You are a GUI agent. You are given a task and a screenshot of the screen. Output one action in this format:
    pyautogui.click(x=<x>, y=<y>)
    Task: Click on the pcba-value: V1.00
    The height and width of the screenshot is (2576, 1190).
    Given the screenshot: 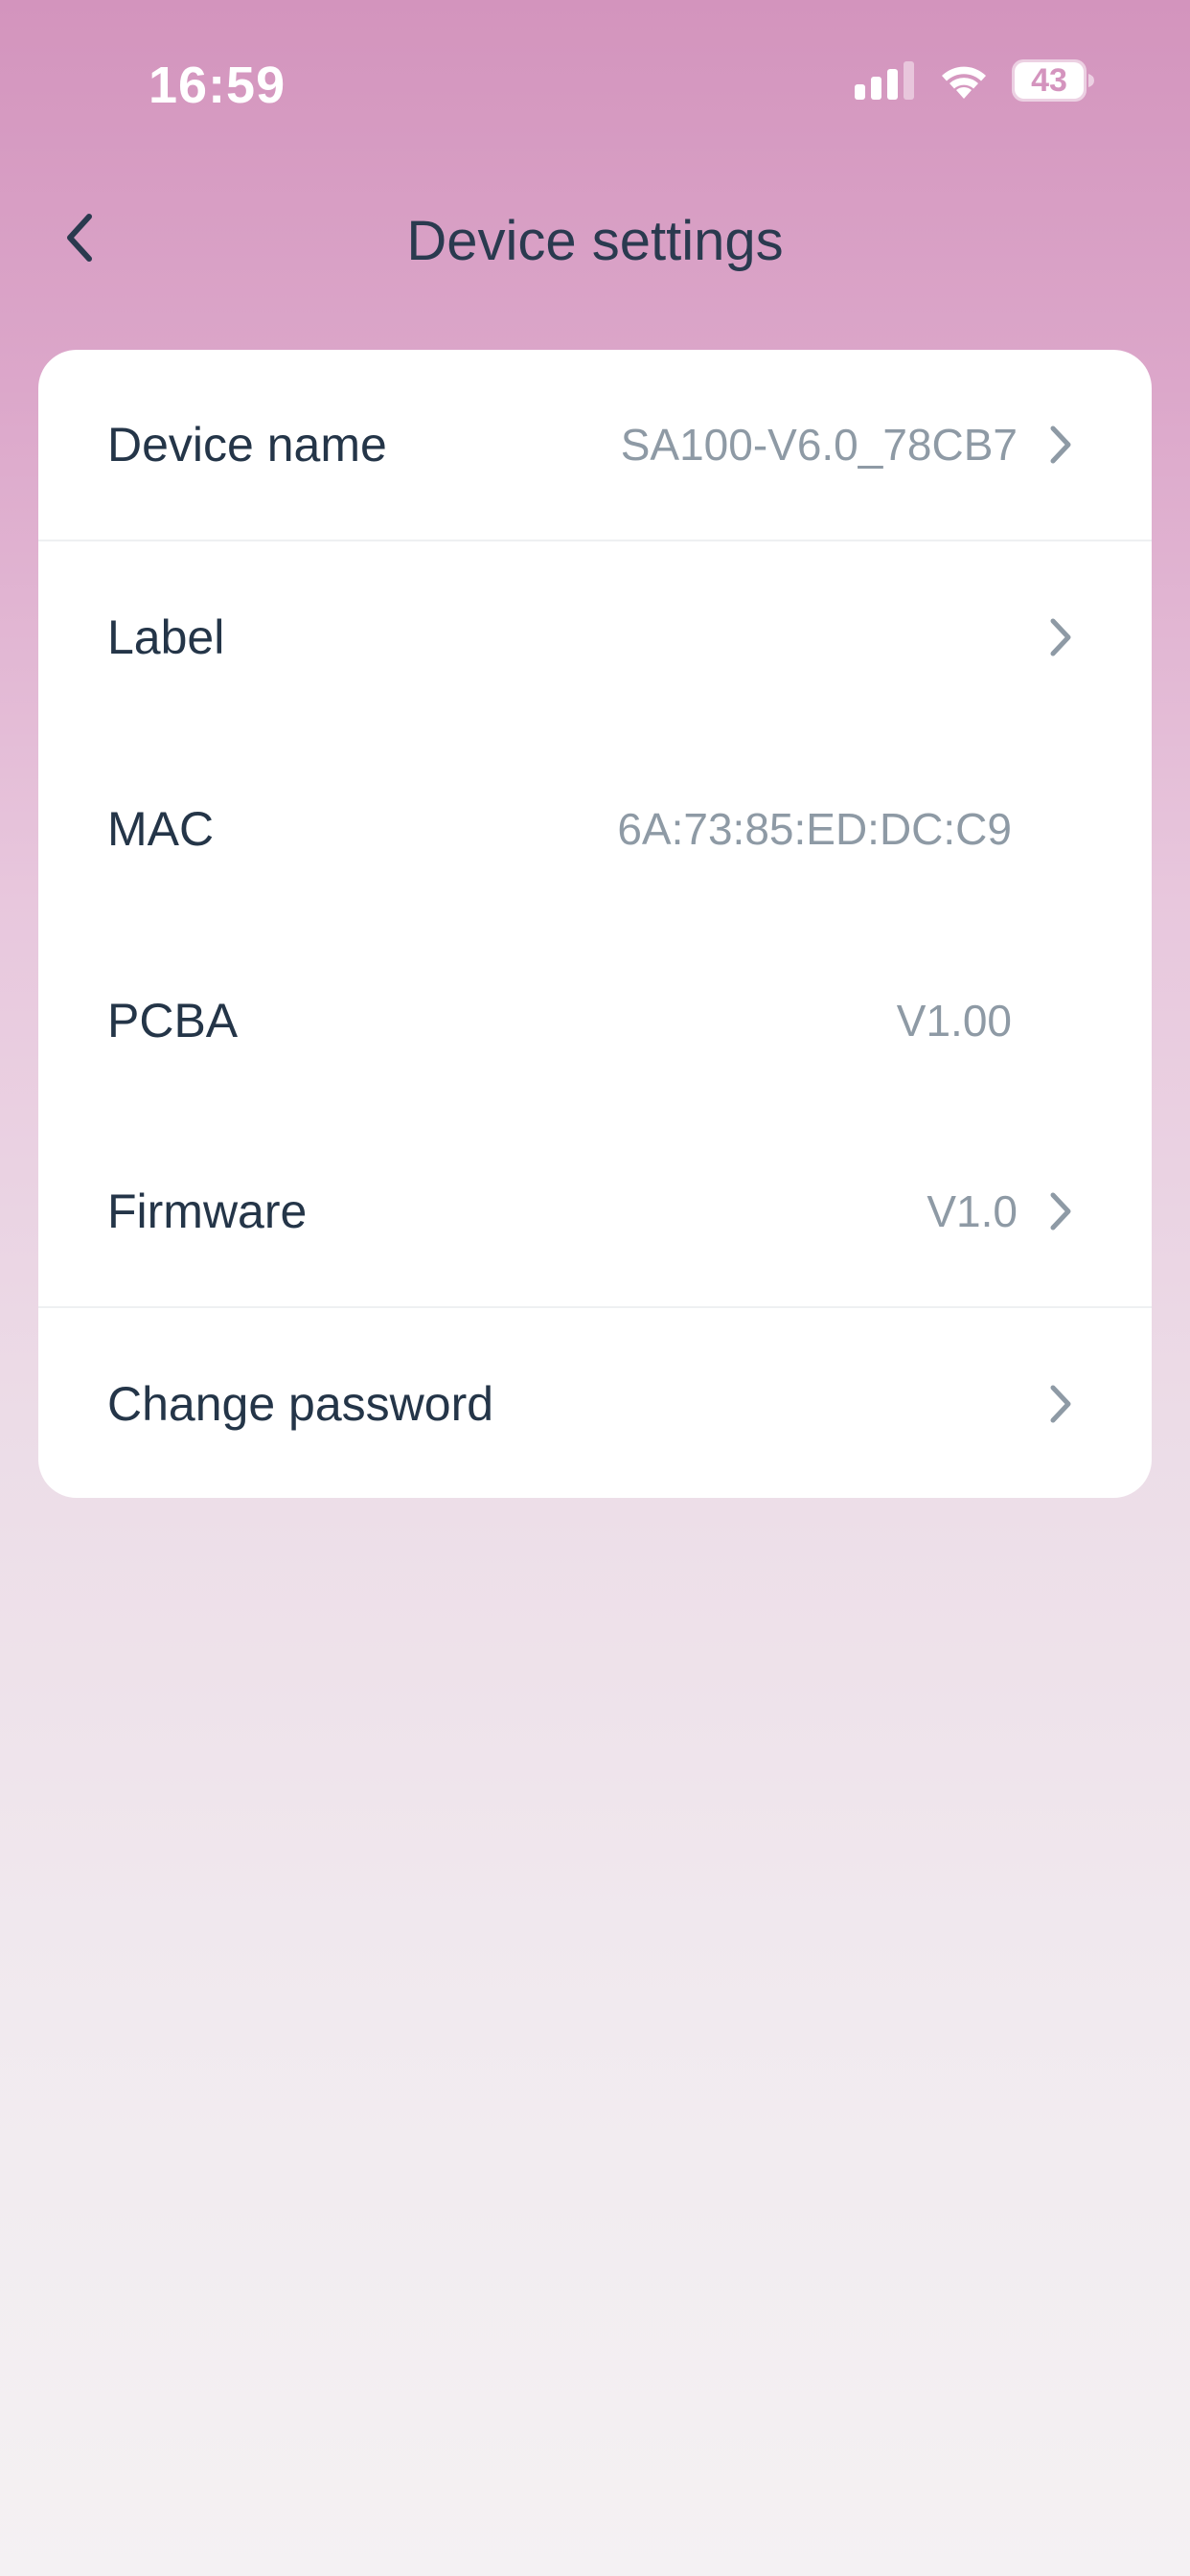 What is the action you would take?
    pyautogui.click(x=954, y=1021)
    